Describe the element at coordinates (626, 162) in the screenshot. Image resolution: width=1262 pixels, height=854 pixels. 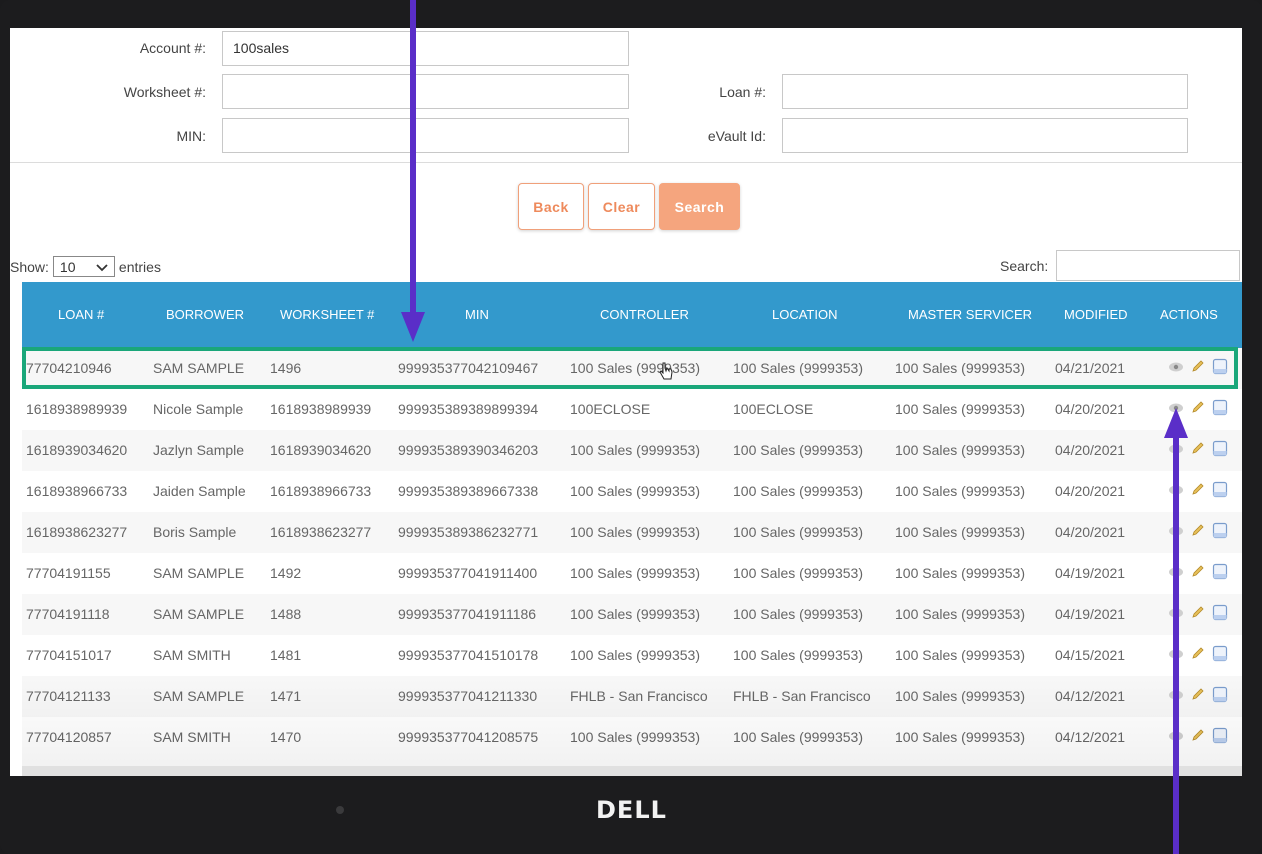
I see `form-divider` at that location.